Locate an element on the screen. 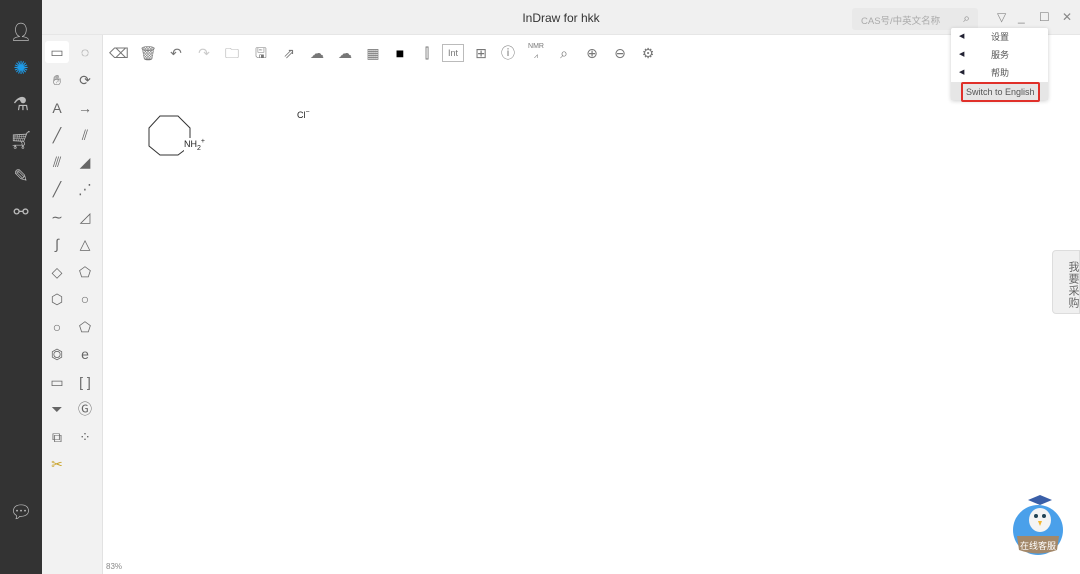 The height and width of the screenshot is (574, 1080). atom-charge: + is located at coordinates (202, 141).